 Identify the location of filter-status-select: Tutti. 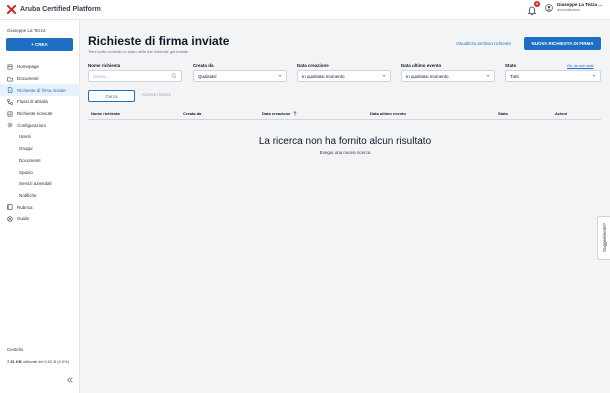
(553, 76).